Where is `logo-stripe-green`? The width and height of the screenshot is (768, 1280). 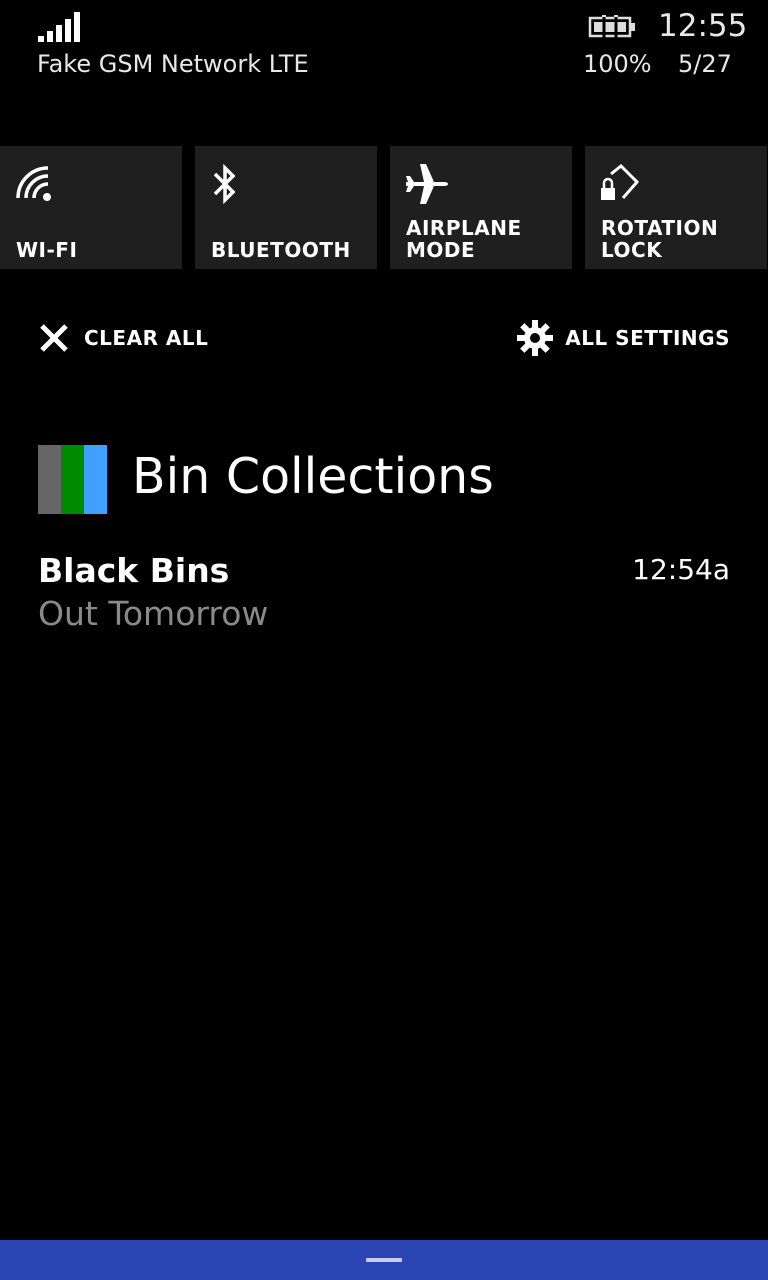 logo-stripe-green is located at coordinates (72, 479).